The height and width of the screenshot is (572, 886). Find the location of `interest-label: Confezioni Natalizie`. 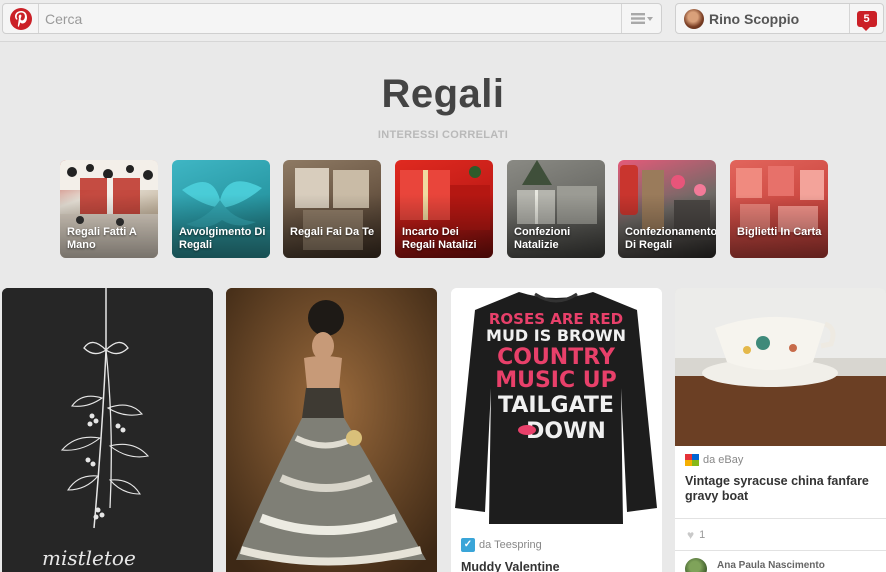

interest-label: Confezioni Natalizie is located at coordinates (542, 238).